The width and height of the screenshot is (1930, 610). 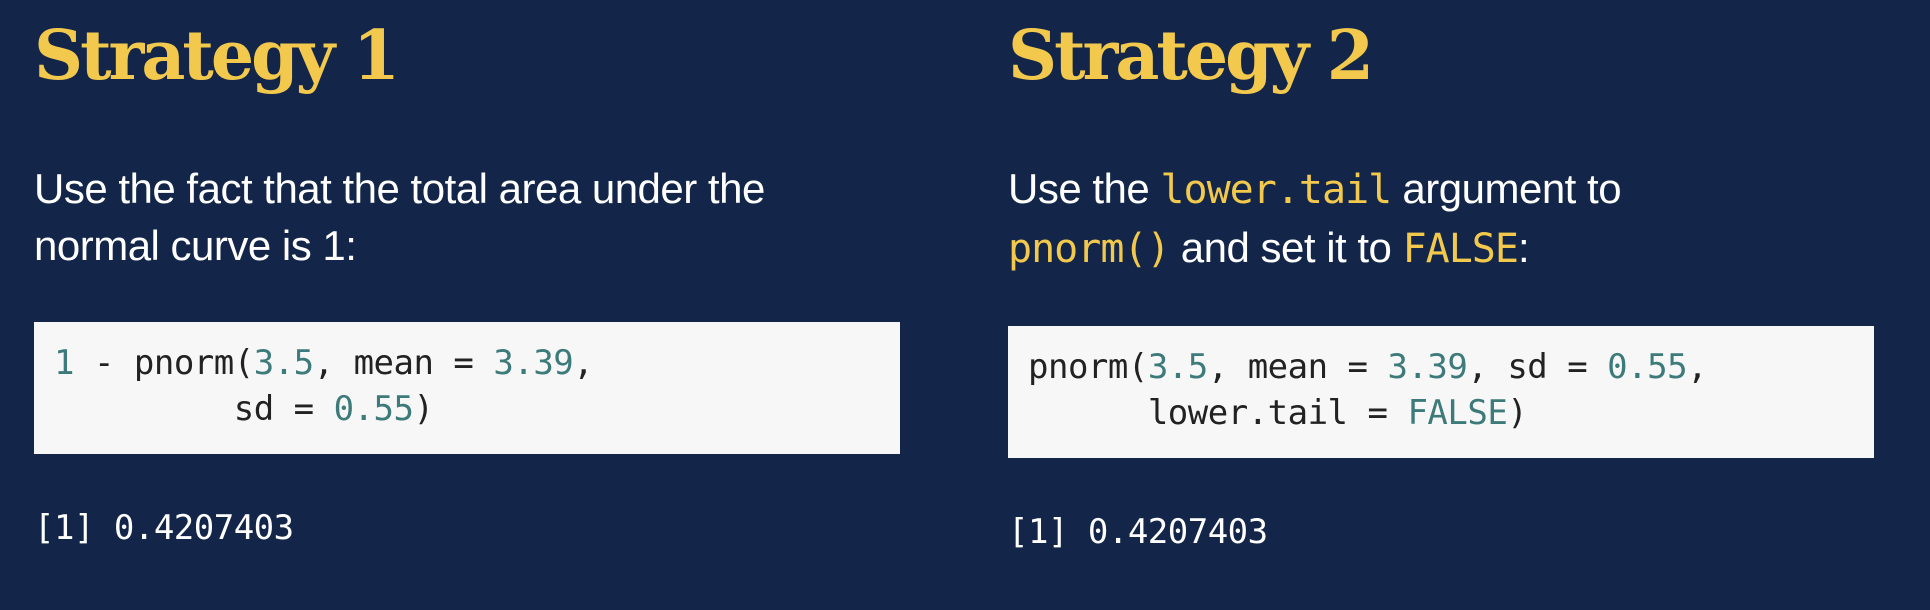 I want to click on inline-code-false: FALSE, so click(x=1460, y=249).